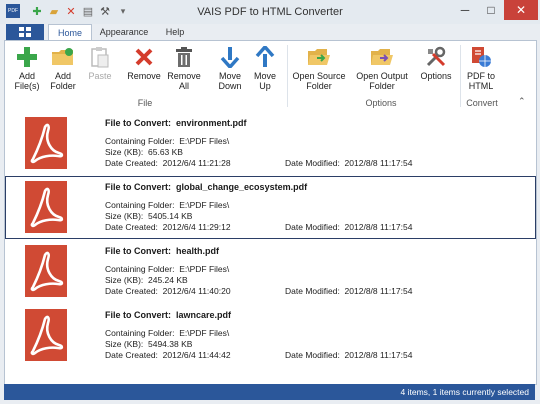  Describe the element at coordinates (382, 68) in the screenshot. I see `open-output-folder-button: Open Output Folder` at that location.